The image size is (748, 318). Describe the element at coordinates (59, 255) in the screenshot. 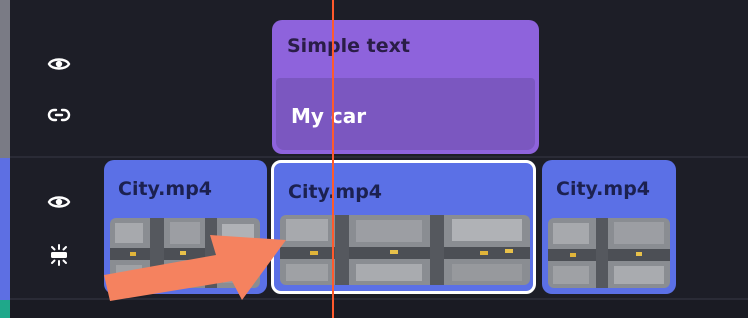

I see `sparkle-icon` at that location.